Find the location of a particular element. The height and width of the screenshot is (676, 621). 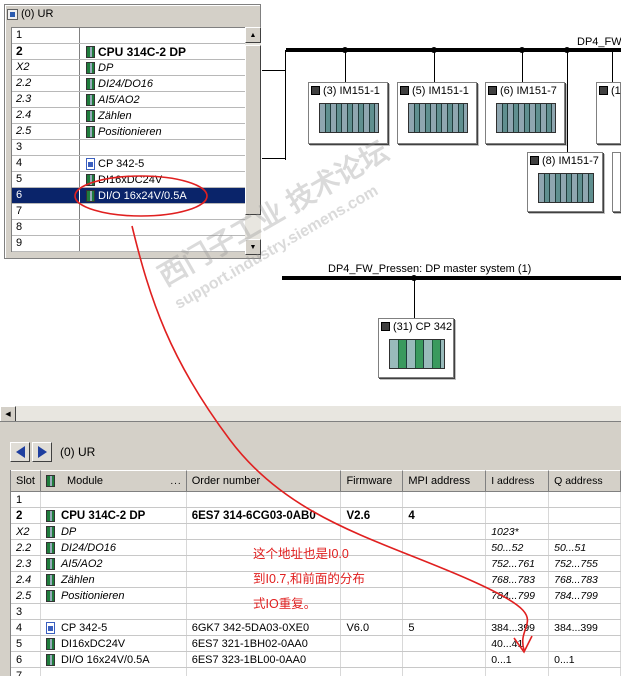

annotation-line: 到I0.7,和前面的分布 is located at coordinates (309, 579).